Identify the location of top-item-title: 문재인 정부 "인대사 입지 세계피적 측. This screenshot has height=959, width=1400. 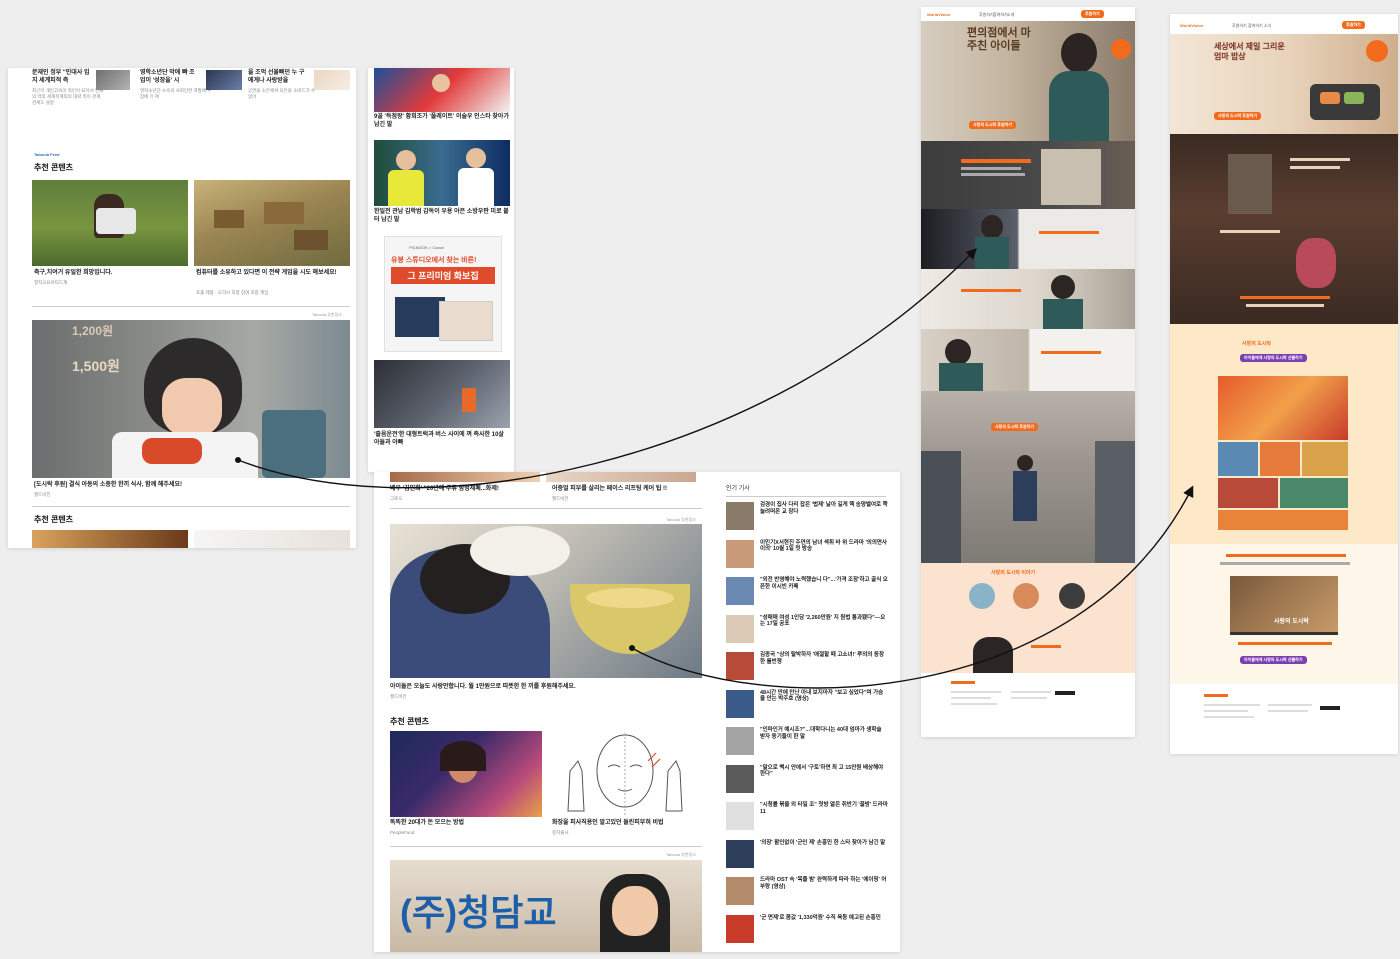
(62, 77).